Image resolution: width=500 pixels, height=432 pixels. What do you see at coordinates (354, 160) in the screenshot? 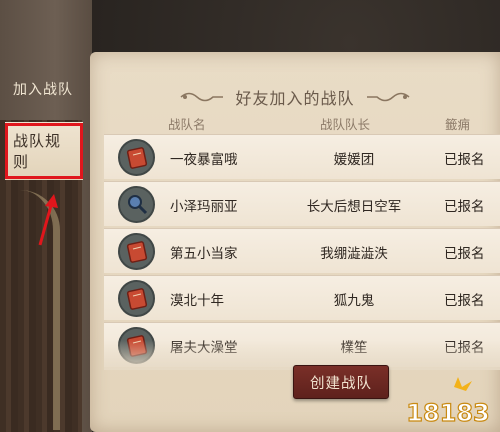
I see `team-captain: 媛媛团` at bounding box center [354, 160].